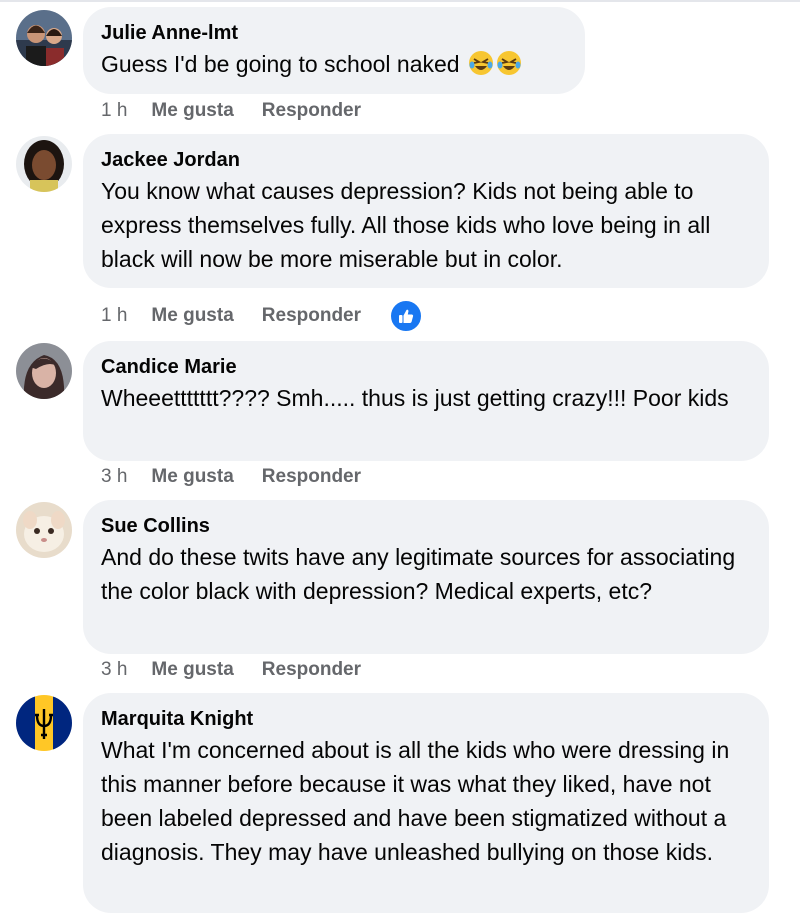  I want to click on comment-author: Sue Collins, so click(426, 526).